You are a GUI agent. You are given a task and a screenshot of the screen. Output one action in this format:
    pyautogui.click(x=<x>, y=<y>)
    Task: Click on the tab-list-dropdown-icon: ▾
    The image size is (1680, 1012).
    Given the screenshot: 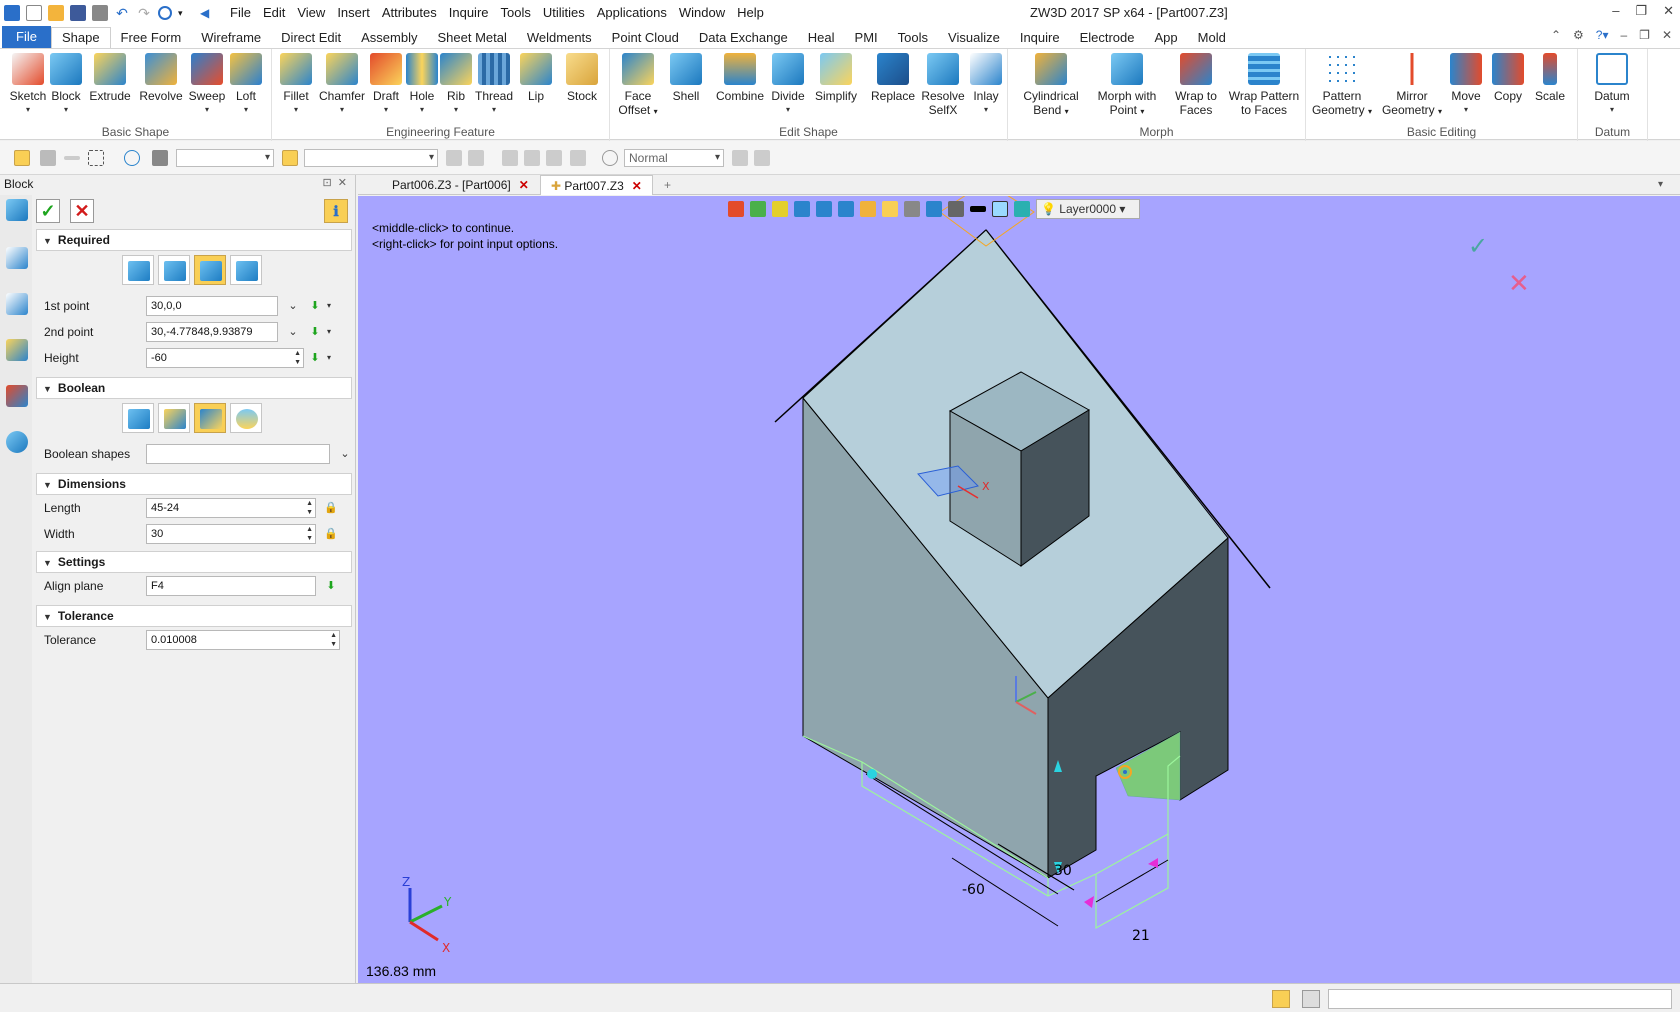 What is the action you would take?
    pyautogui.click(x=1660, y=185)
    